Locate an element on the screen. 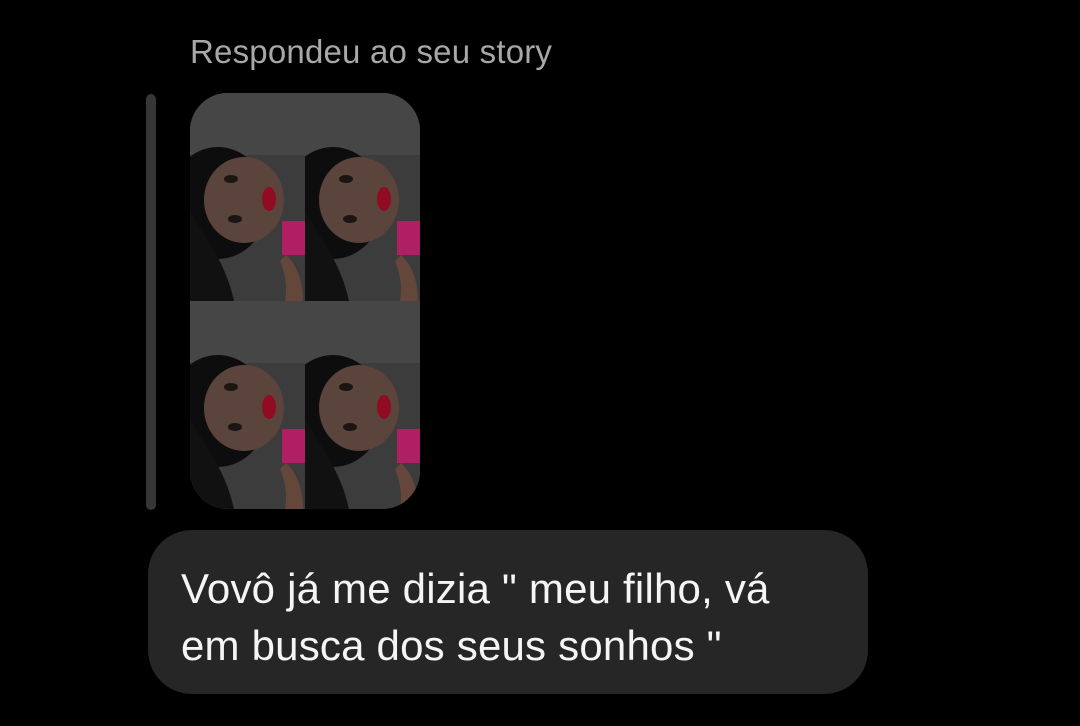  reply-indicator-bar is located at coordinates (151, 302).